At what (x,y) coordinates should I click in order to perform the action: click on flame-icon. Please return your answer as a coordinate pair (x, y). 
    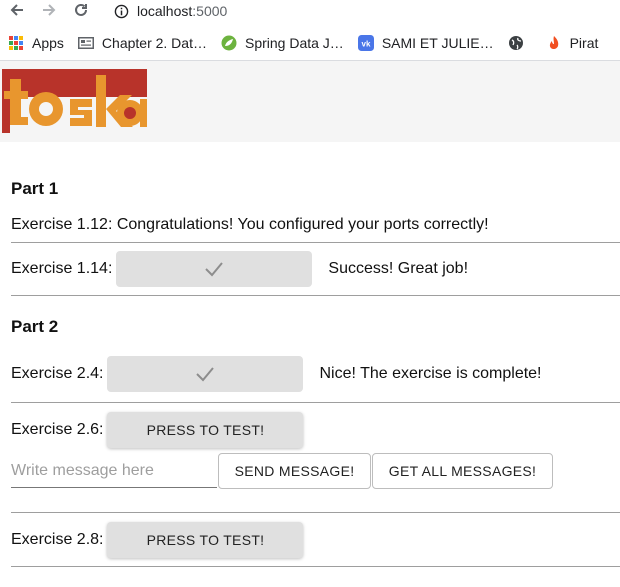
    Looking at the image, I should click on (554, 43).